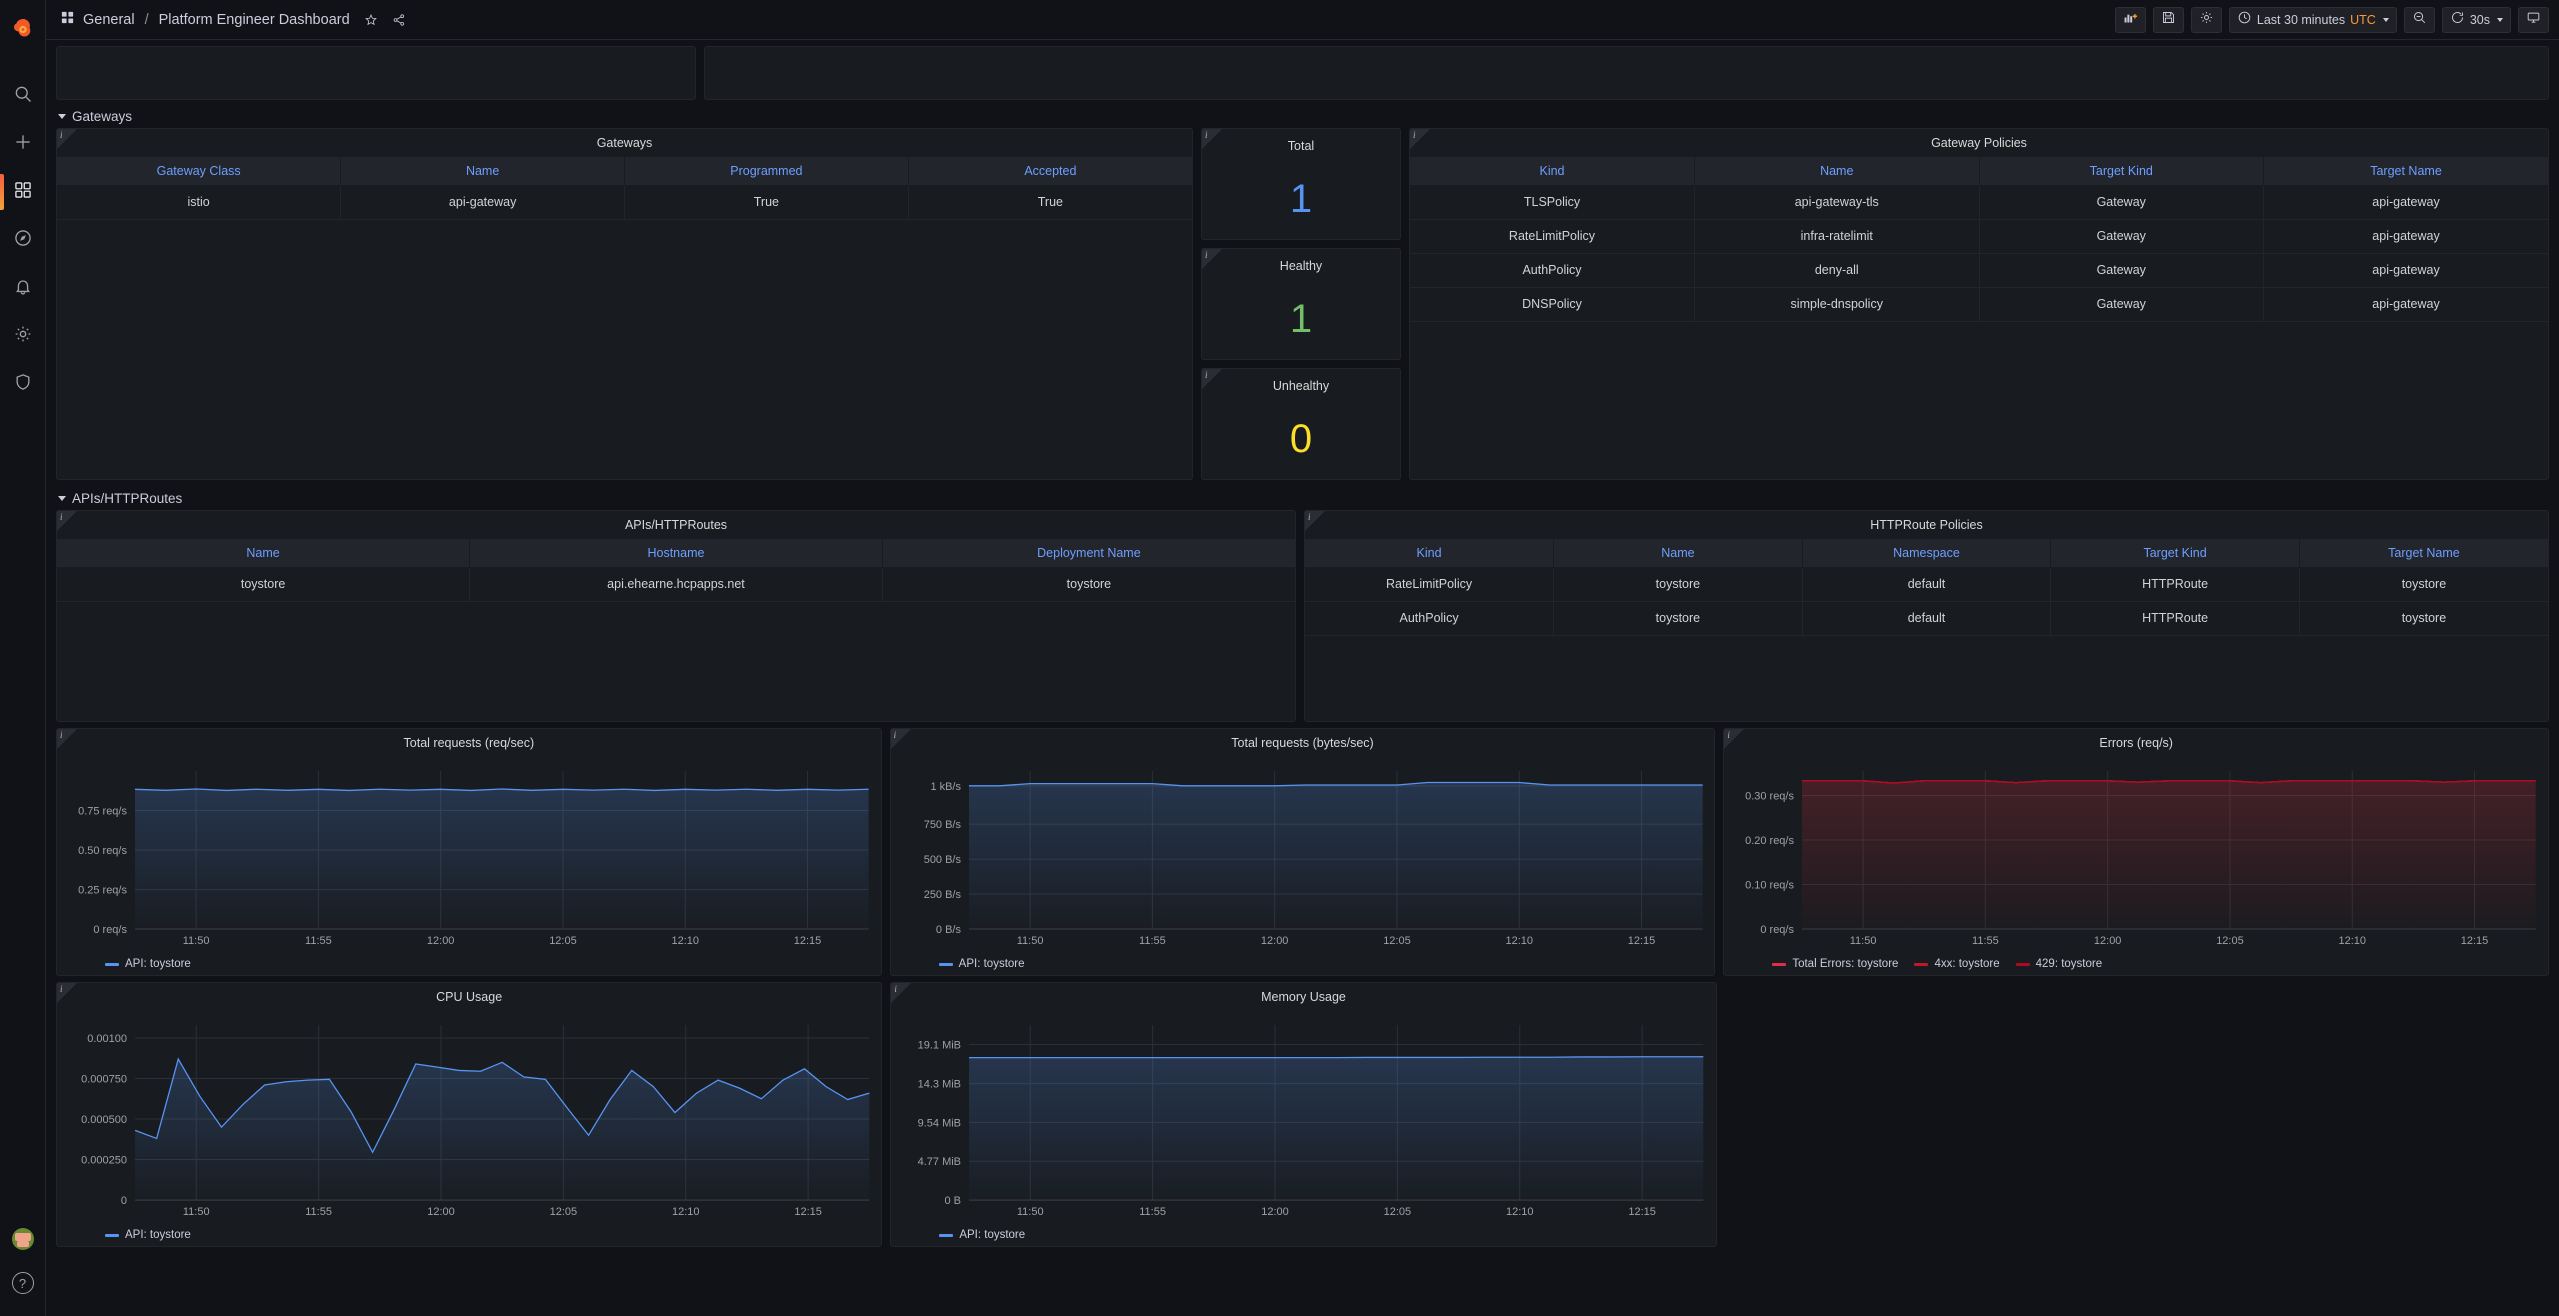  I want to click on legend-item: 429: toystore, so click(2058, 964).